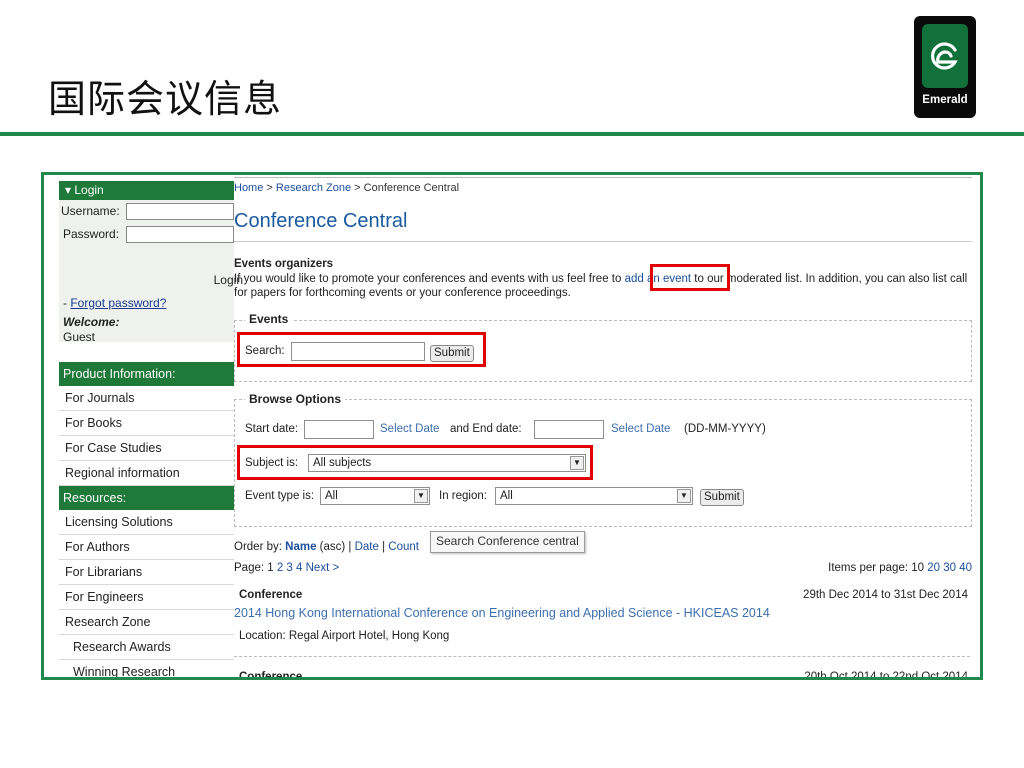 The image size is (1024, 768). What do you see at coordinates (321, 221) in the screenshot?
I see `page-title: Conference Central` at bounding box center [321, 221].